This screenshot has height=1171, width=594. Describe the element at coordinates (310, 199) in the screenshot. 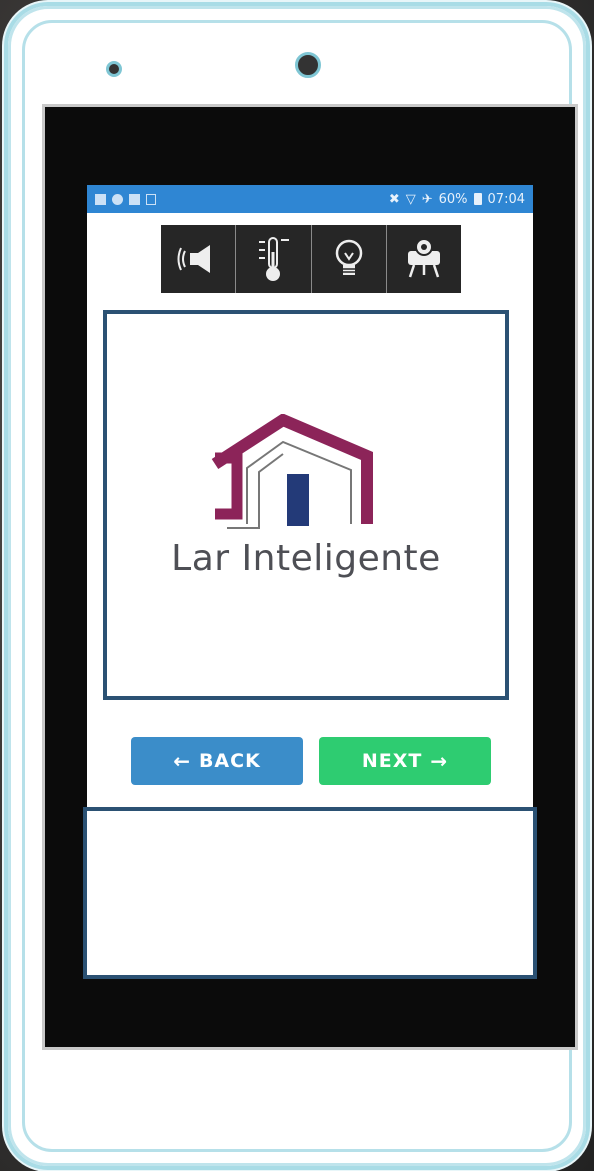

I see `status-bar: ✖ ▽ ✈ 60% 07:04` at that location.